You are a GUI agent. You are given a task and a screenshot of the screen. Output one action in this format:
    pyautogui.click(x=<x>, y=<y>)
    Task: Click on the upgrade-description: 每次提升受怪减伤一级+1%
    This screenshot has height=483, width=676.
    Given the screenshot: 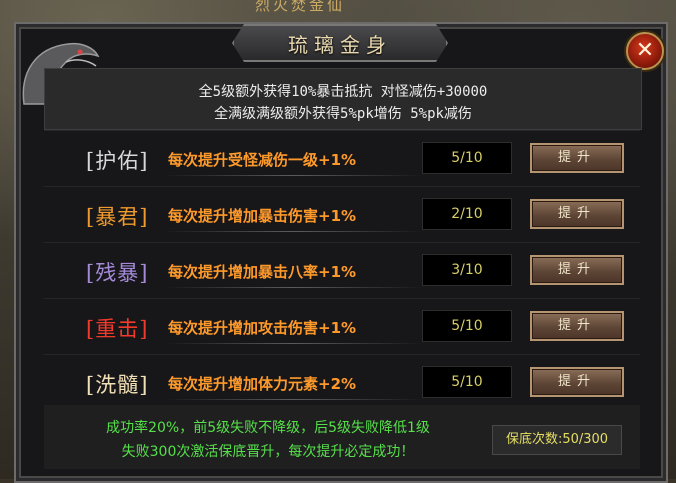 What is the action you would take?
    pyautogui.click(x=262, y=160)
    